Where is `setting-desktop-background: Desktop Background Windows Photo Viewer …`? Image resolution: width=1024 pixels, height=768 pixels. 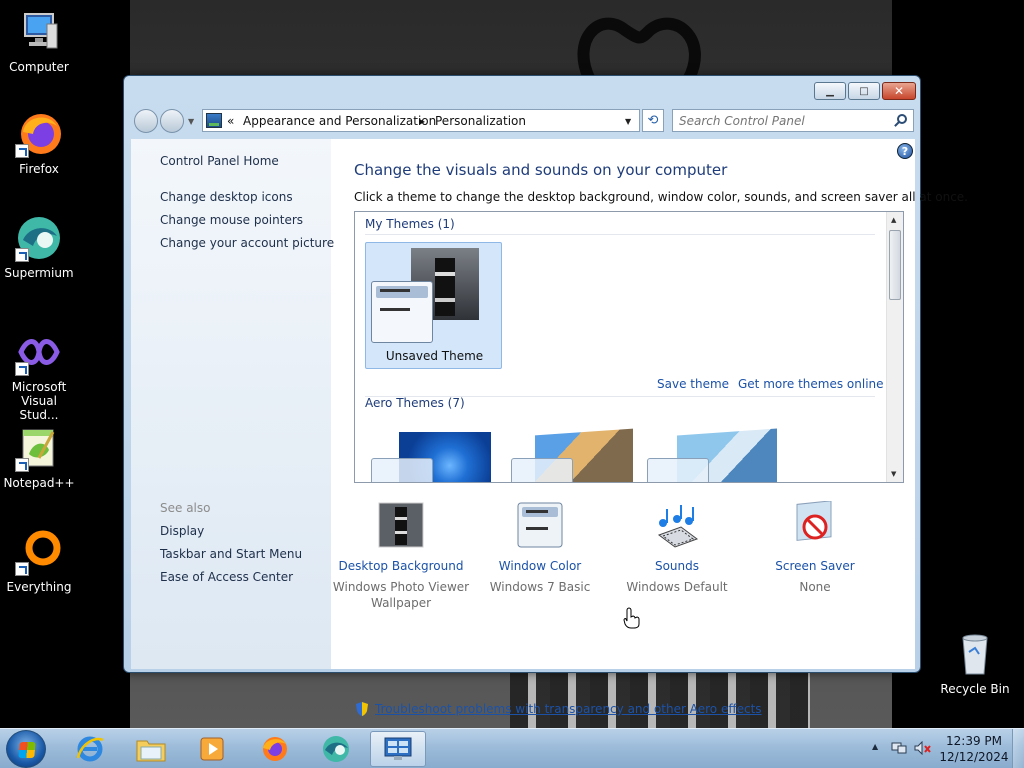 setting-desktop-background: Desktop Background Windows Photo Viewer … is located at coordinates (401, 556).